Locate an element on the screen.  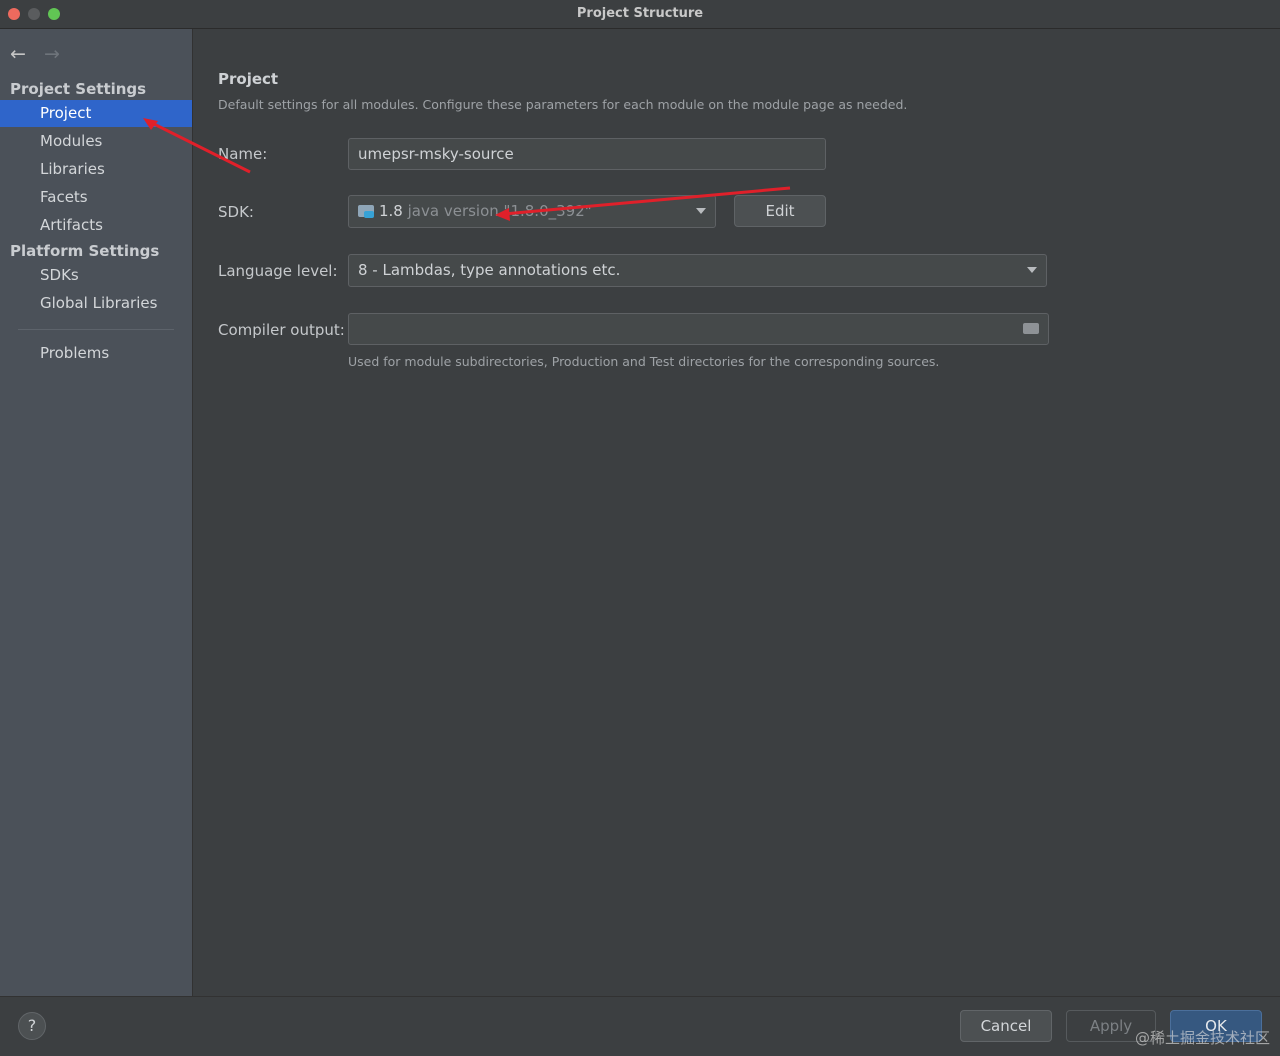
sdk-detail: java version "1.8.0_392" is located at coordinates (499, 211).